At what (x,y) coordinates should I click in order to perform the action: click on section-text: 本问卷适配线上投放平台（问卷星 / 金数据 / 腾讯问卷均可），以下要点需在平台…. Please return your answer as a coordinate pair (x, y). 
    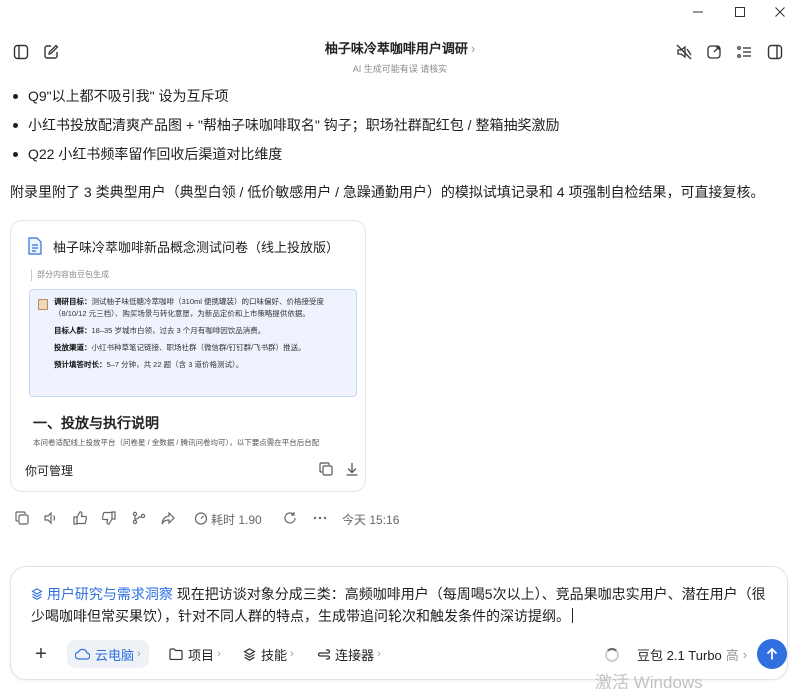
    Looking at the image, I should click on (176, 442).